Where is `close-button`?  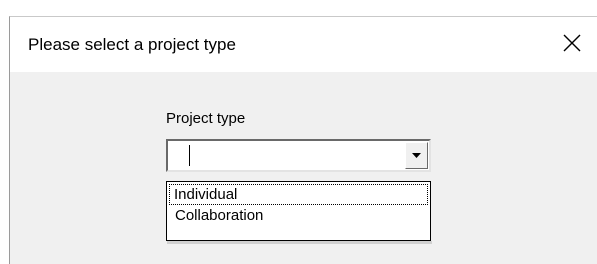 close-button is located at coordinates (574, 44).